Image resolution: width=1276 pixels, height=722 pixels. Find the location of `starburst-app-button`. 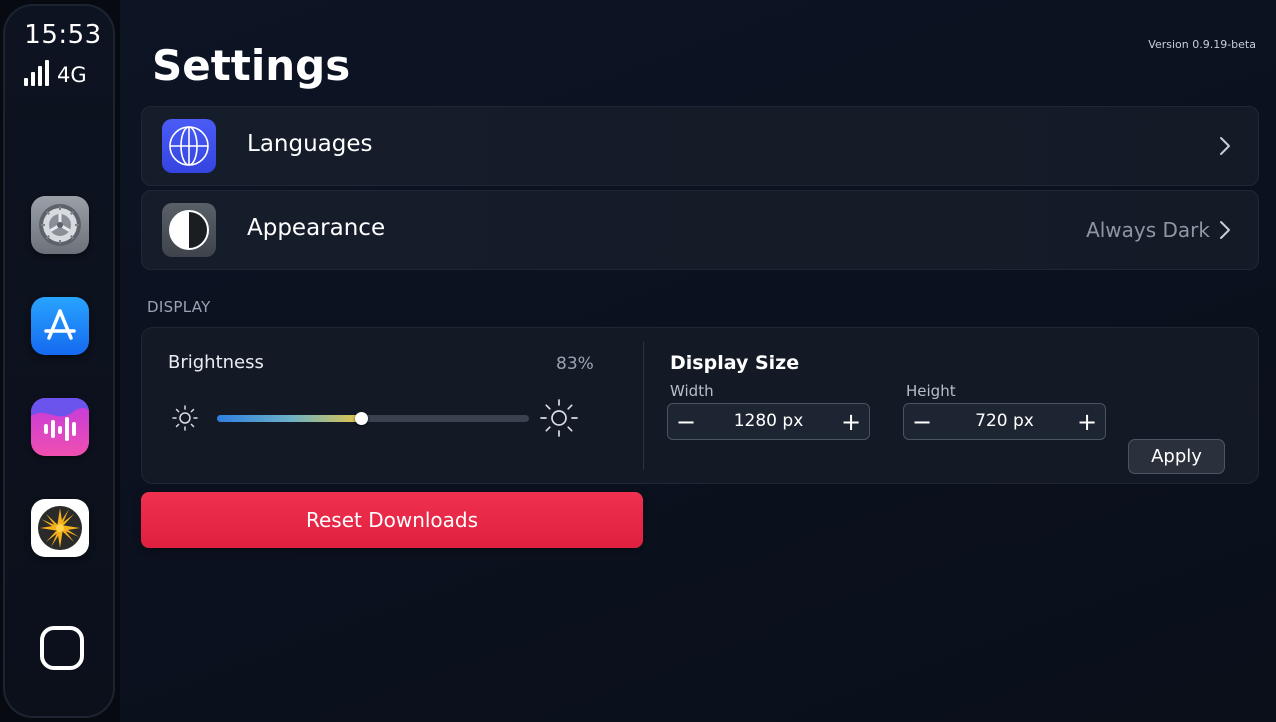

starburst-app-button is located at coordinates (60, 528).